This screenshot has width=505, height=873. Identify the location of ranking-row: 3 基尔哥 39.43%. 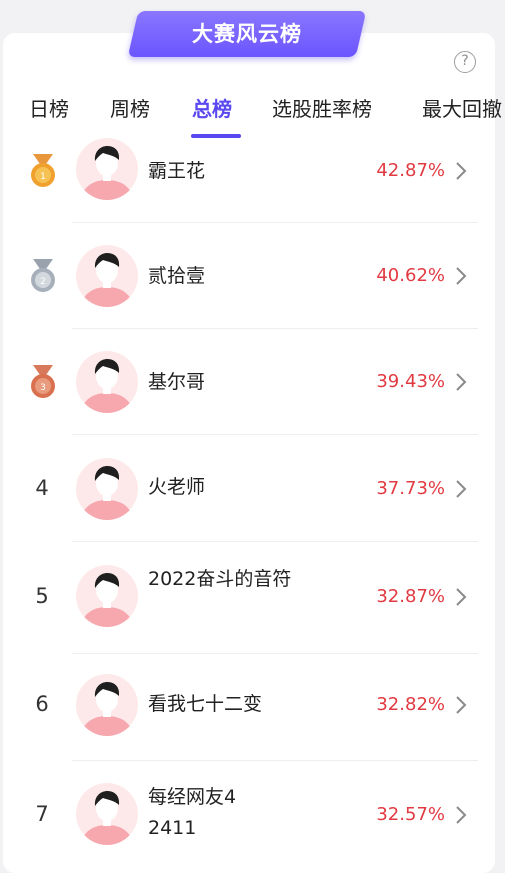
(249, 391).